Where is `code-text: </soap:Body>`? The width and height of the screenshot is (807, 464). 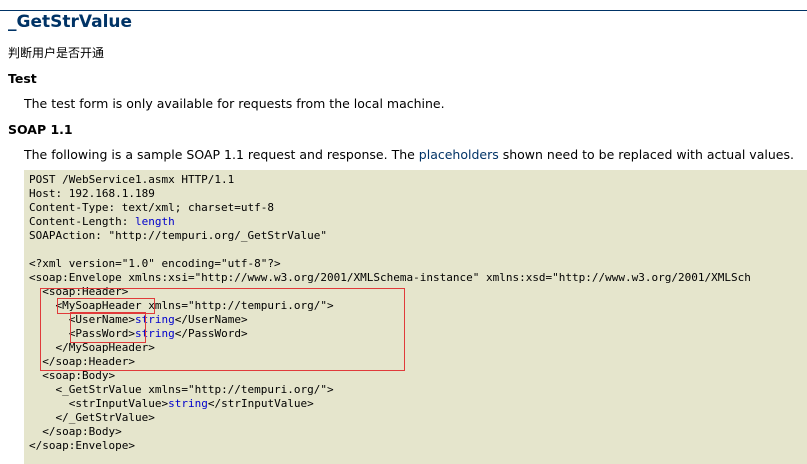
code-text: </soap:Body> is located at coordinates (82, 431).